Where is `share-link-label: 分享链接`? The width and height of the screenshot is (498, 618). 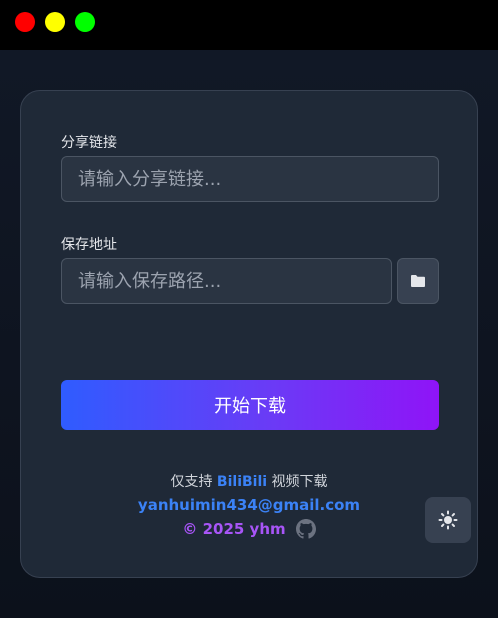
share-link-label: 分享链接 is located at coordinates (89, 143).